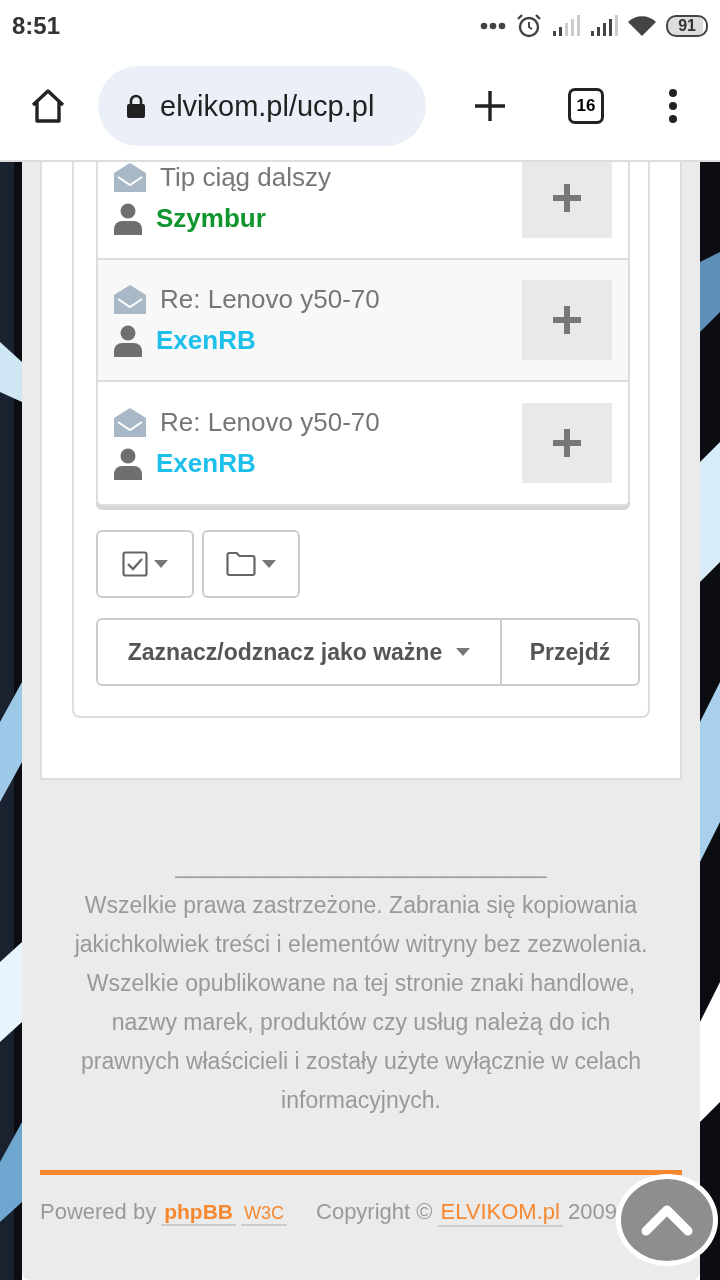 Image resolution: width=720 pixels, height=1280 pixels. What do you see at coordinates (374, 1212) in the screenshot?
I see `copyright-text: Copyright ©` at bounding box center [374, 1212].